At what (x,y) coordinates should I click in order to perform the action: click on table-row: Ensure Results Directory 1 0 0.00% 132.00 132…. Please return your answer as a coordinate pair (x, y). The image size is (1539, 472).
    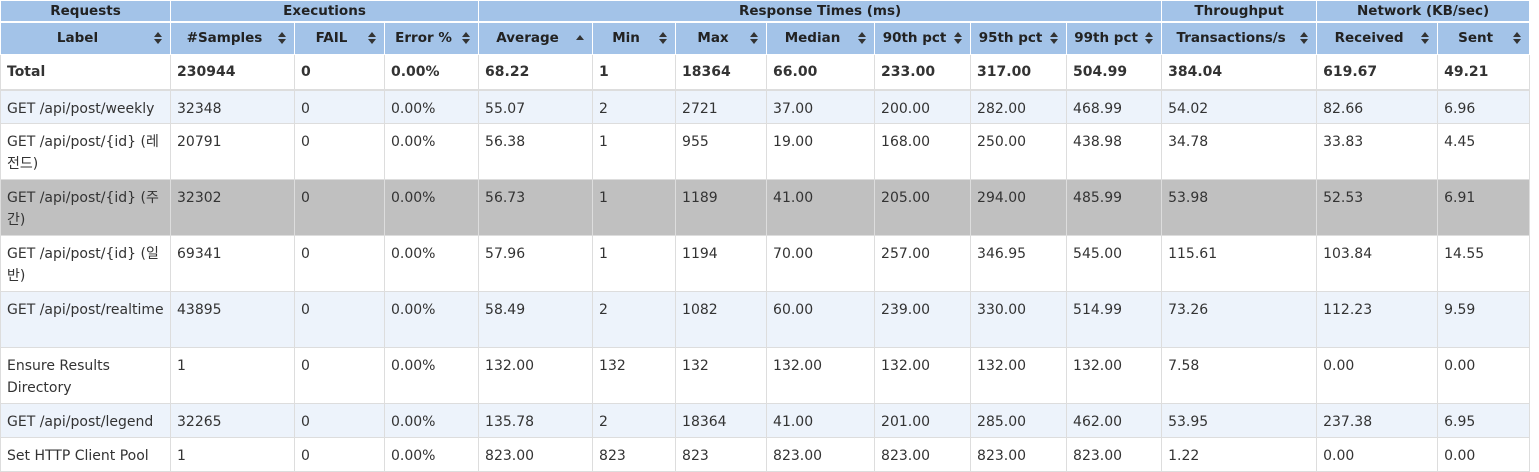
    Looking at the image, I should click on (765, 375).